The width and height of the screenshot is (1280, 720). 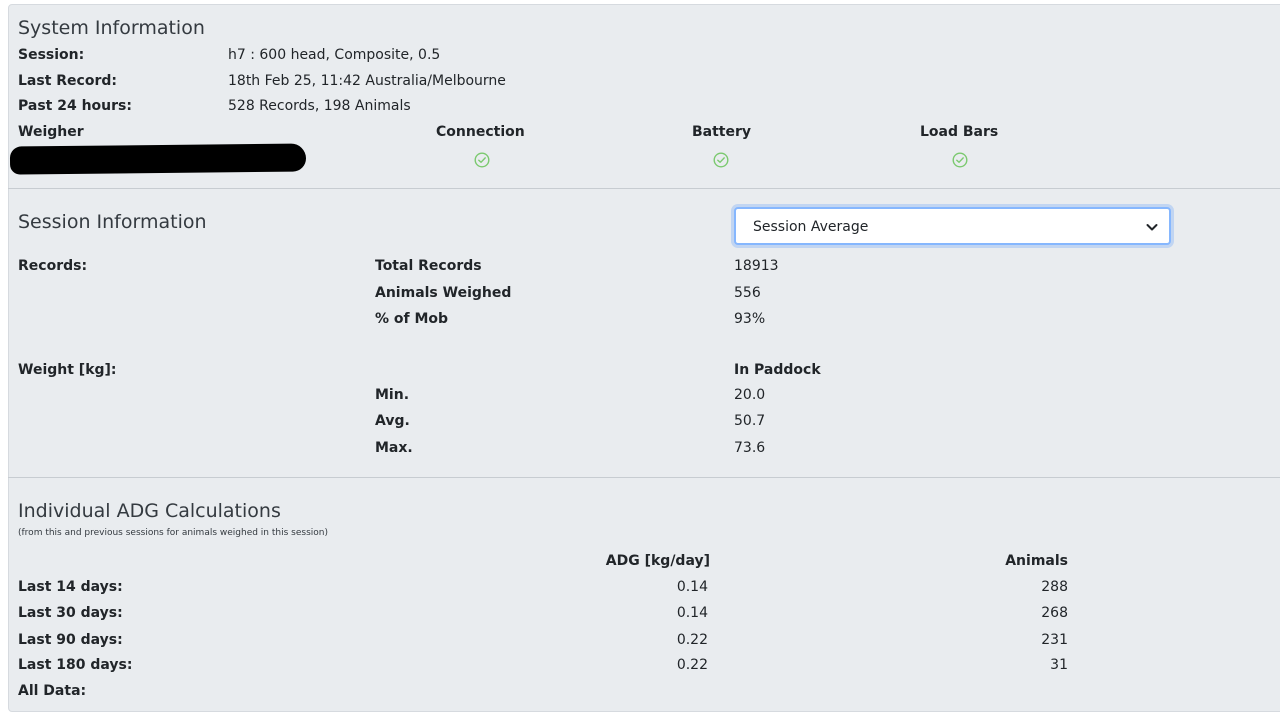 I want to click on table-row-animals: 31, so click(x=1059, y=665).